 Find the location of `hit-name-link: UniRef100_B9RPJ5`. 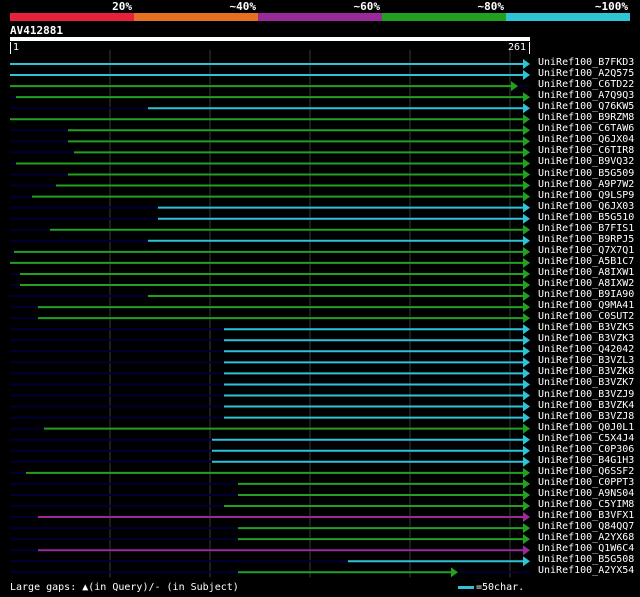

hit-name-link: UniRef100_B9RPJ5 is located at coordinates (586, 239).